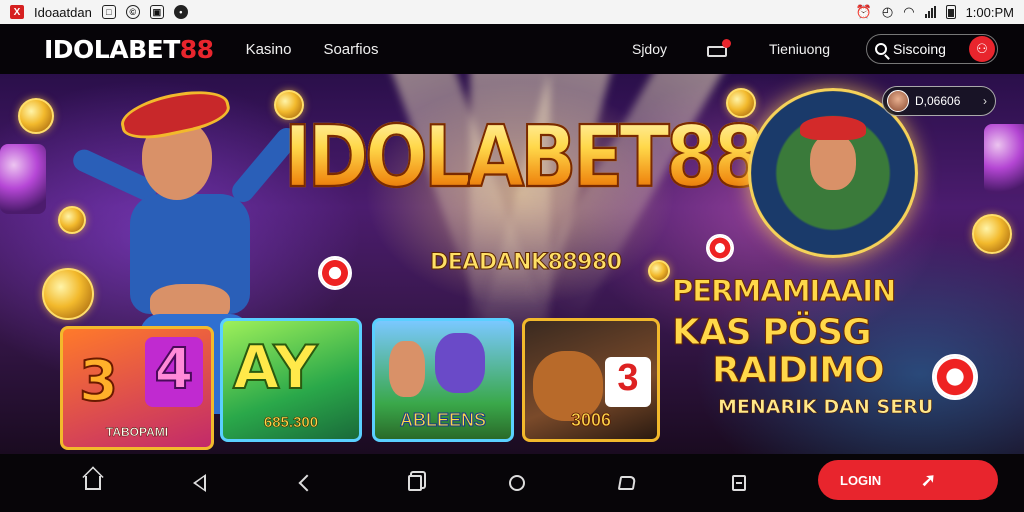 The height and width of the screenshot is (512, 1024). Describe the element at coordinates (307, 483) in the screenshot. I see `chevron-left-icon` at that location.